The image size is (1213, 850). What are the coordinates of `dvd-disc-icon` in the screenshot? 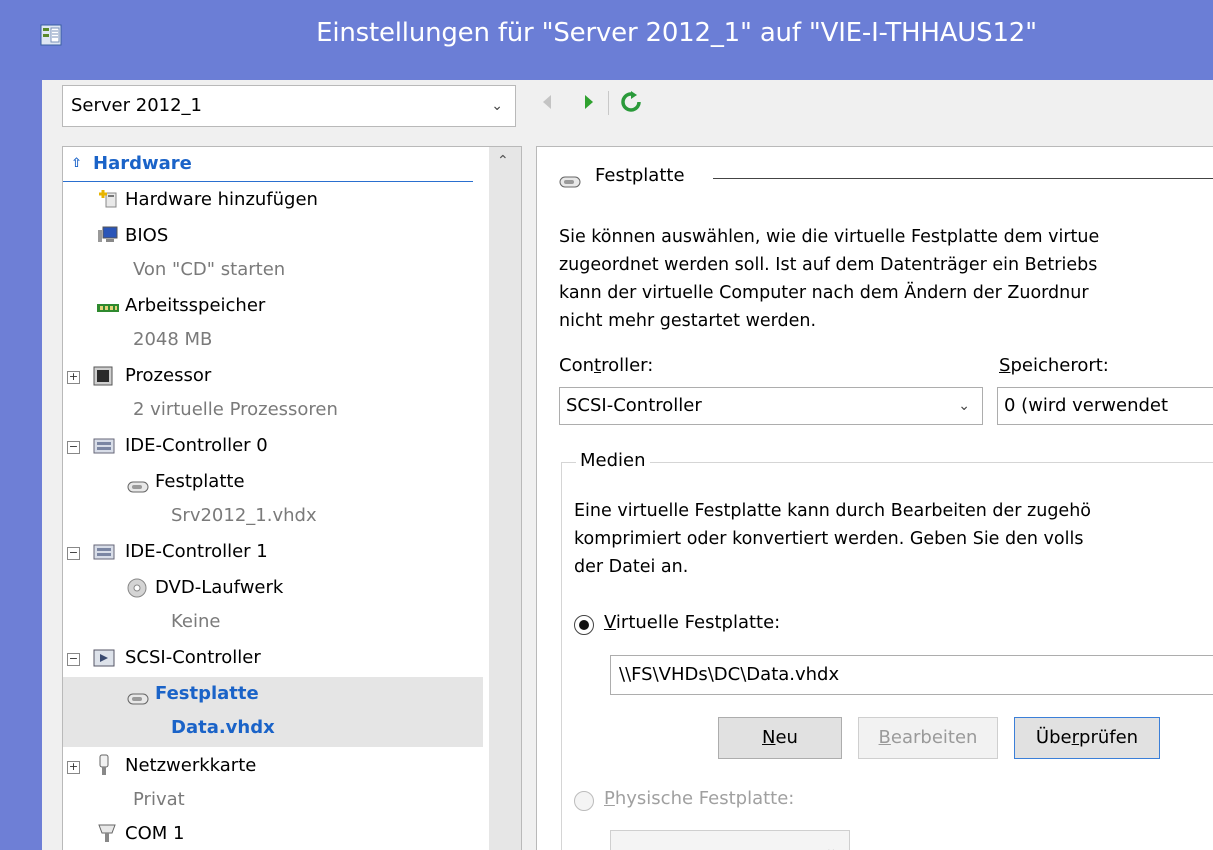 It's located at (137, 590).